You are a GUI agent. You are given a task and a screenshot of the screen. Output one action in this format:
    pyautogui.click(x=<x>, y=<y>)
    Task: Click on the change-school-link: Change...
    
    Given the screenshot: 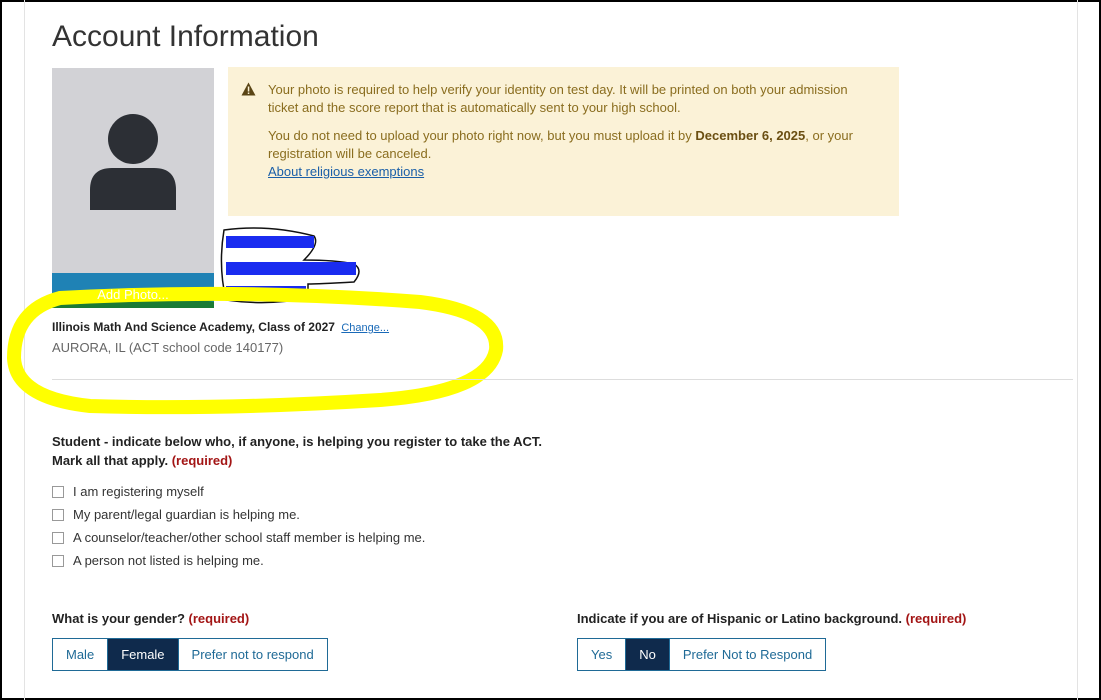 What is the action you would take?
    pyautogui.click(x=365, y=328)
    